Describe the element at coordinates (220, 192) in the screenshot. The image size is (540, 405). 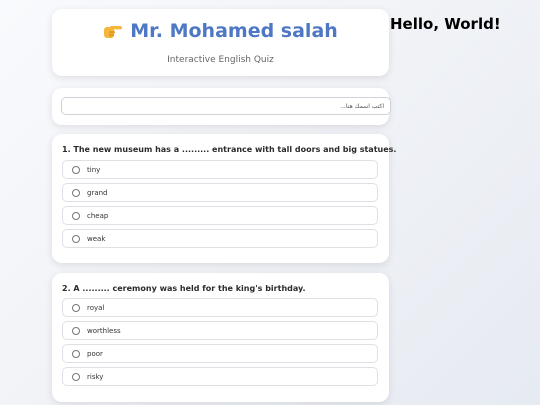
I see `option-grand: grand` at that location.